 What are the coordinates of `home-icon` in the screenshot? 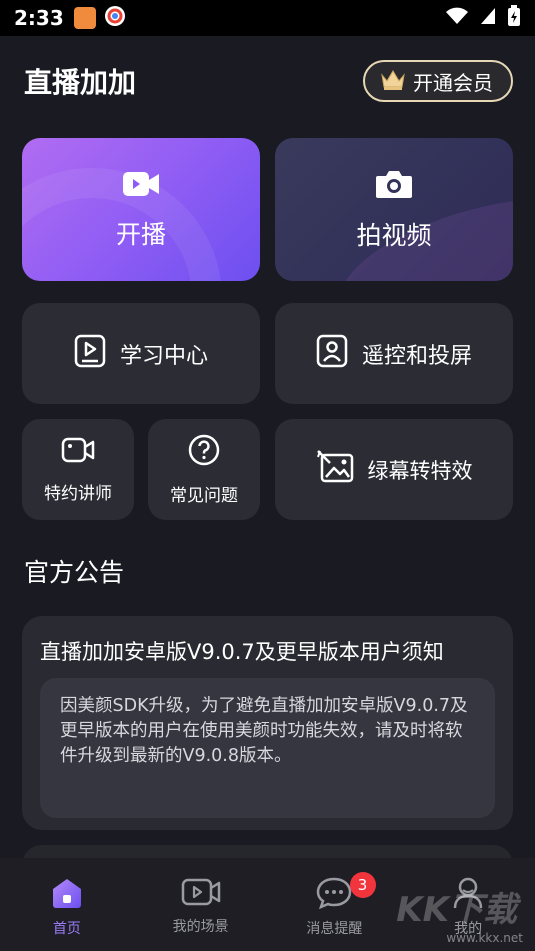 It's located at (67, 895).